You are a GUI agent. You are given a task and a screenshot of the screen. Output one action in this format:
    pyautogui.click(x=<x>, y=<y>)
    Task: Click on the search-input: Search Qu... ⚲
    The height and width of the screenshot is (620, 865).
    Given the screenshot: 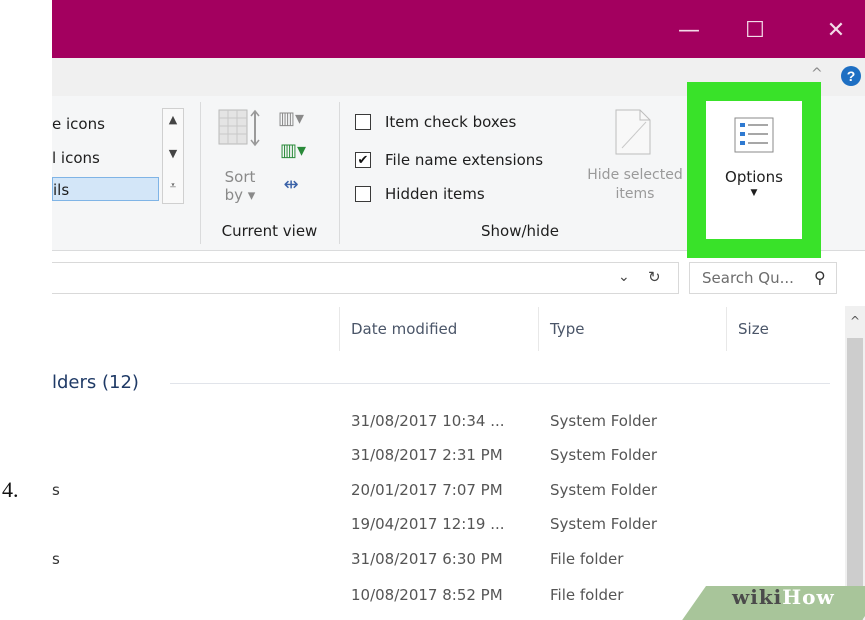 What is the action you would take?
    pyautogui.click(x=763, y=278)
    